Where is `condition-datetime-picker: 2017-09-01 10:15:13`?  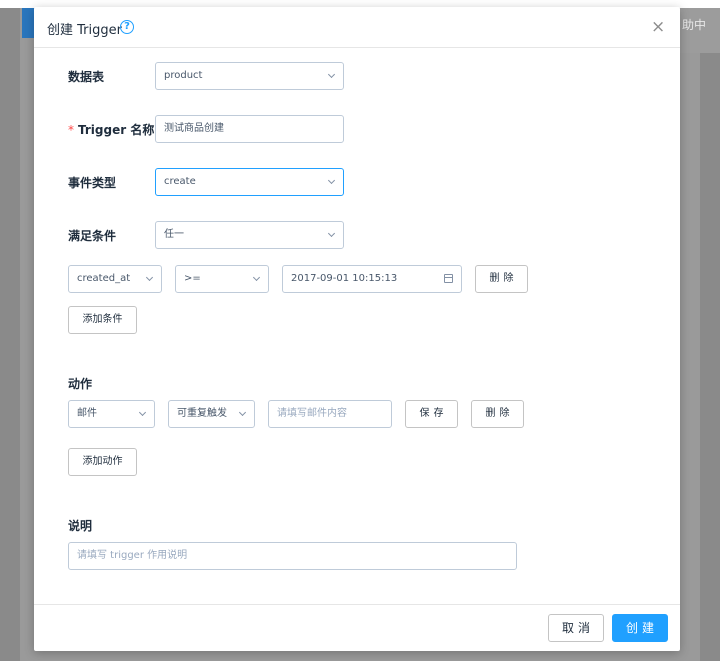 condition-datetime-picker: 2017-09-01 10:15:13 is located at coordinates (372, 279).